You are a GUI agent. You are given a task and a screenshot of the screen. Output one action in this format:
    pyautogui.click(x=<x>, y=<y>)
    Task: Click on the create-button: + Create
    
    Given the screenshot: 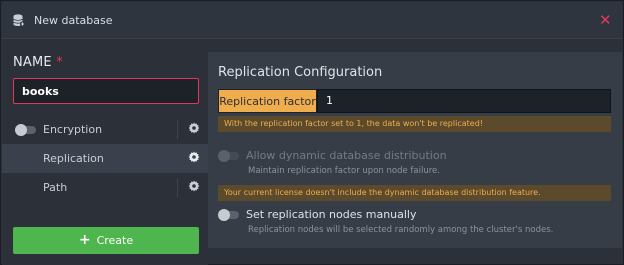 What is the action you would take?
    pyautogui.click(x=106, y=240)
    